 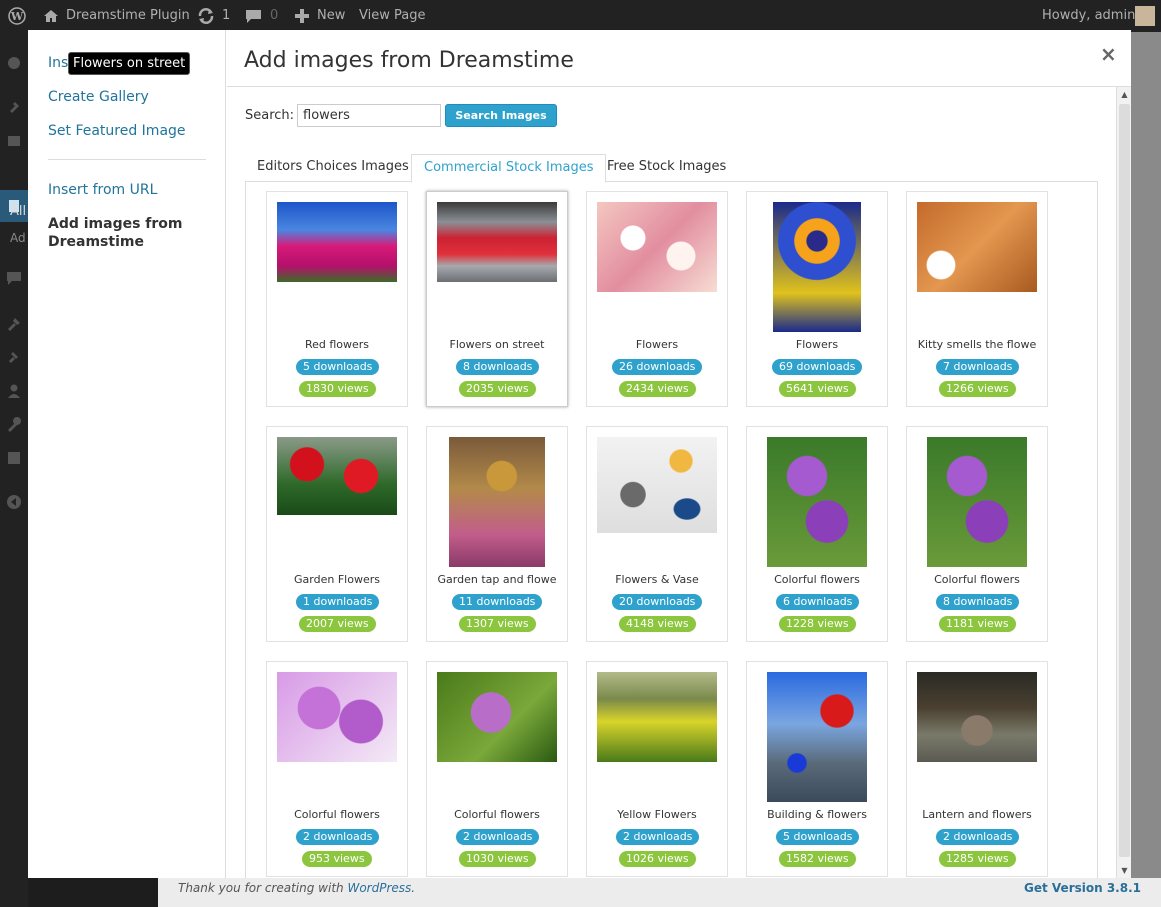 I want to click on content-scrollbar: ▲ ▼, so click(x=1123, y=482).